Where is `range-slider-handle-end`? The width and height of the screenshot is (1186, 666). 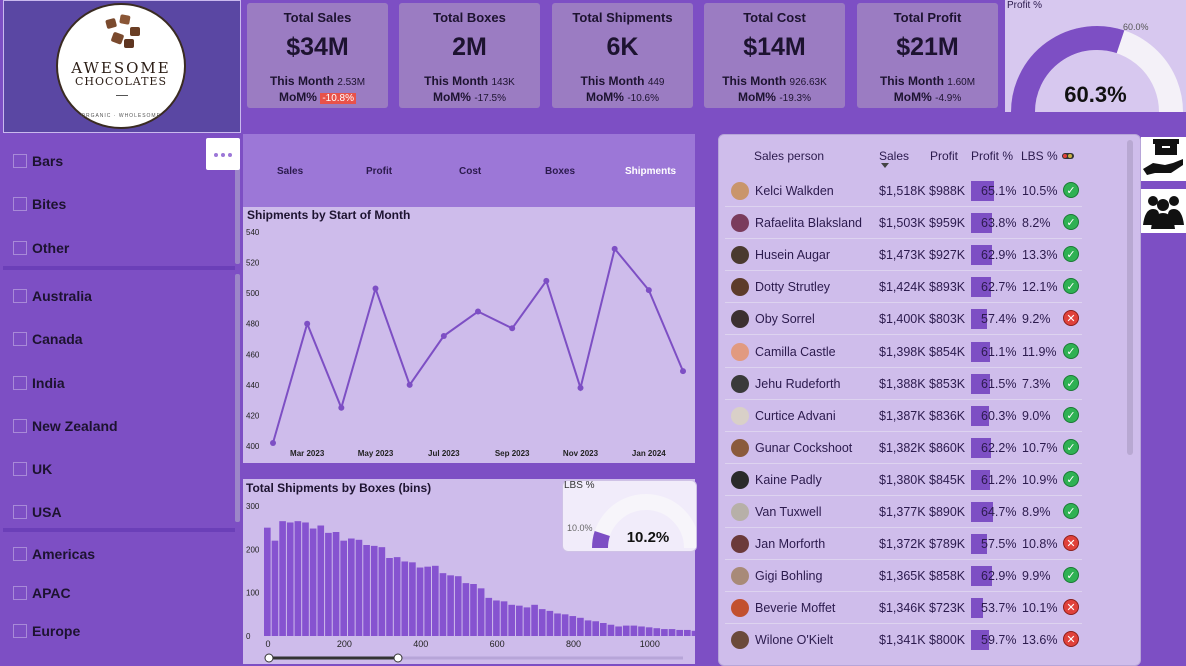
range-slider-handle-end is located at coordinates (398, 658).